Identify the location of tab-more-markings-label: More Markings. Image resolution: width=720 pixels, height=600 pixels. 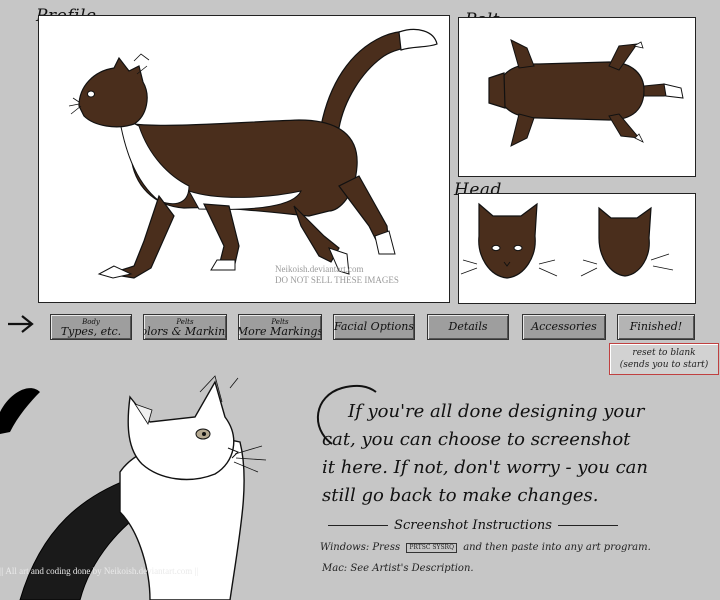
(280, 331).